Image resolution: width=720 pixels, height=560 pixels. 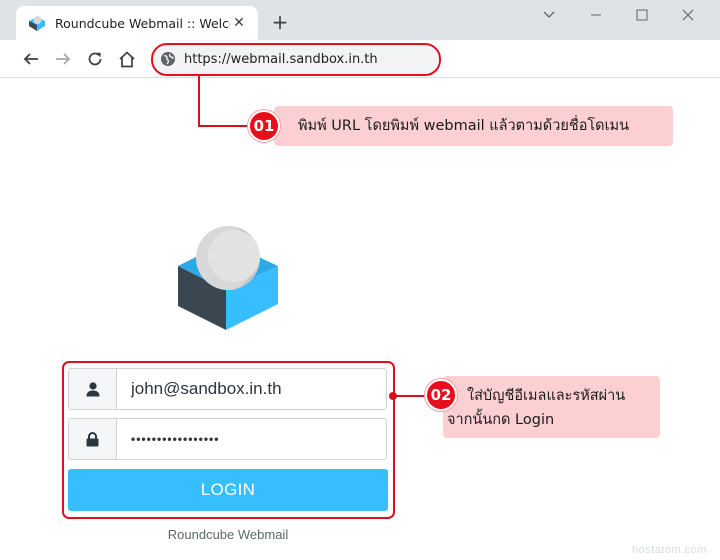 I want to click on tab-search-chevron-icon, so click(x=549, y=15).